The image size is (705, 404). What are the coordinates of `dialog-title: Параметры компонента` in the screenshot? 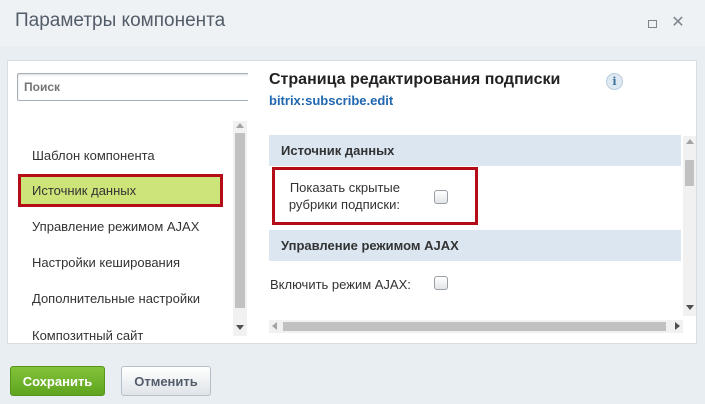 It's located at (120, 20).